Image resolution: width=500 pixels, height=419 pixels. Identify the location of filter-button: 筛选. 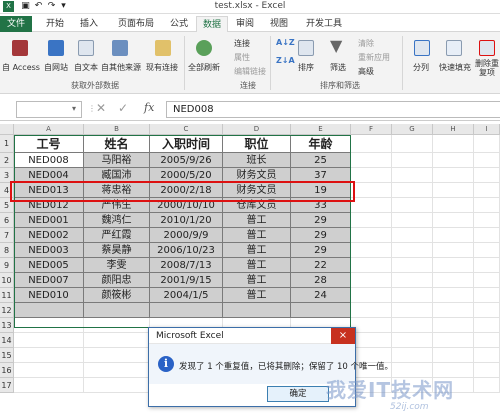
(338, 67).